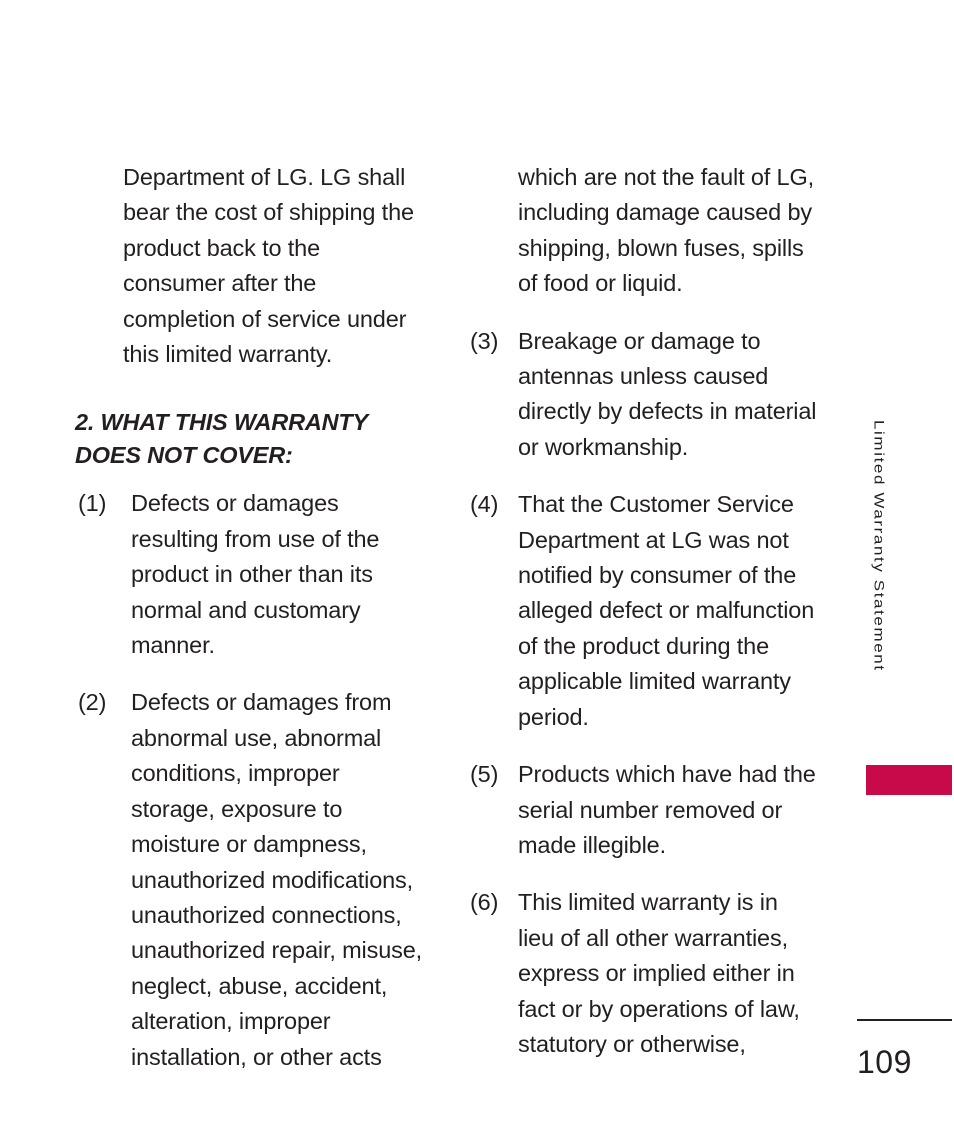  What do you see at coordinates (484, 340) in the screenshot?
I see `list-item-marker: (3)` at bounding box center [484, 340].